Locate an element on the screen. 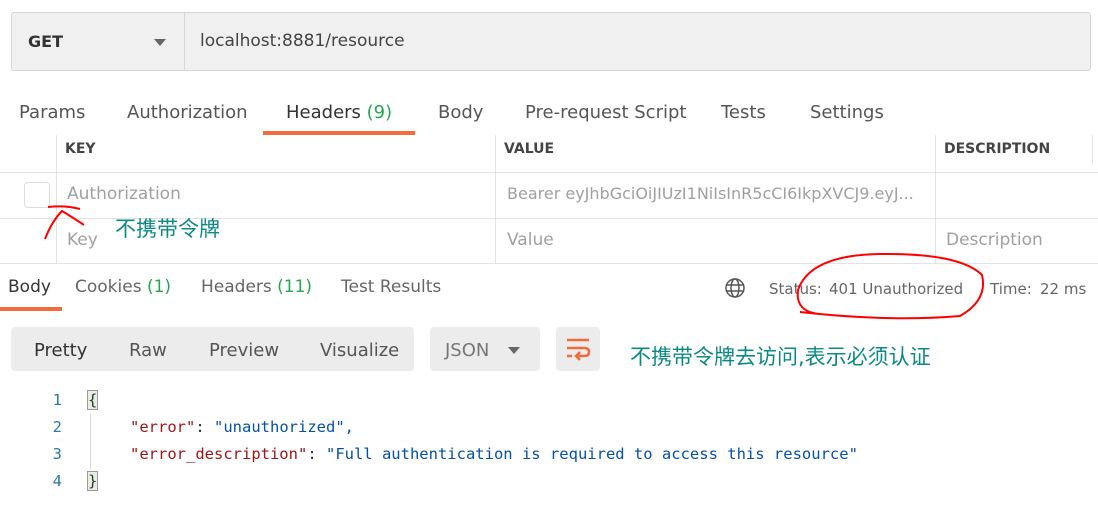 The height and width of the screenshot is (509, 1098). view-pretty-button: Pretty is located at coordinates (60, 350).